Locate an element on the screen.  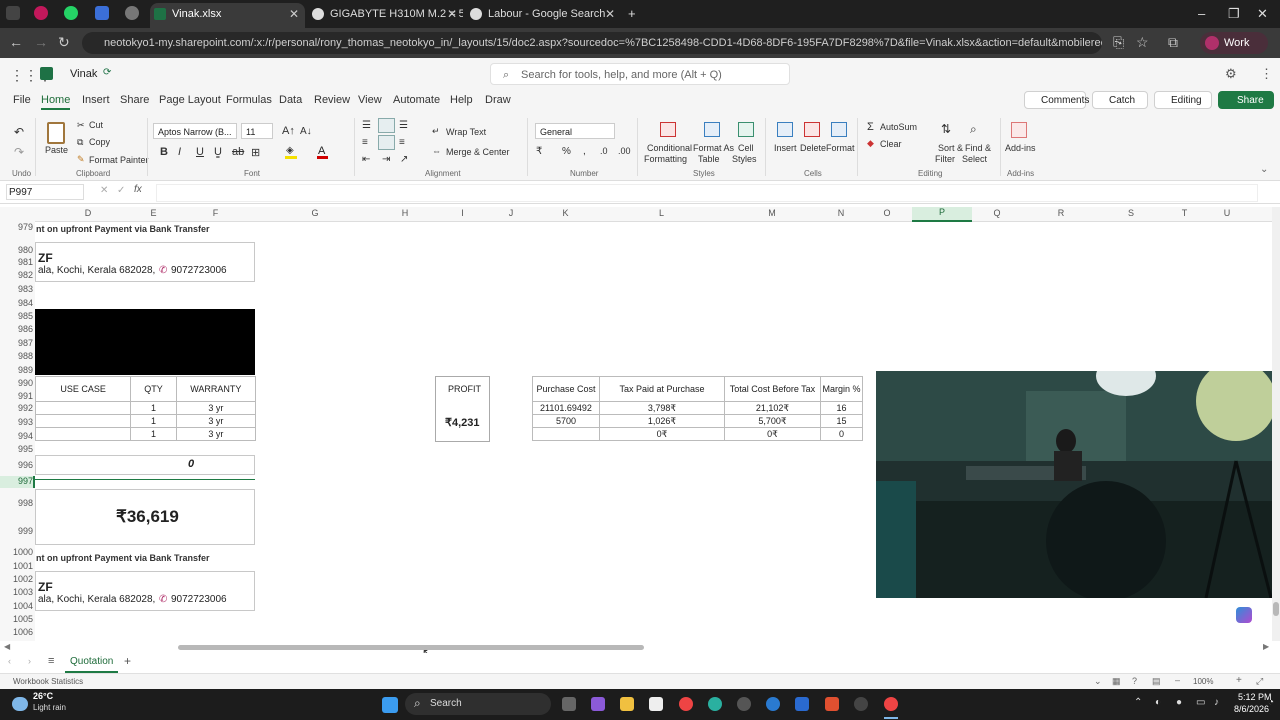
insert-function-icon: fx is located at coordinates (138, 189).